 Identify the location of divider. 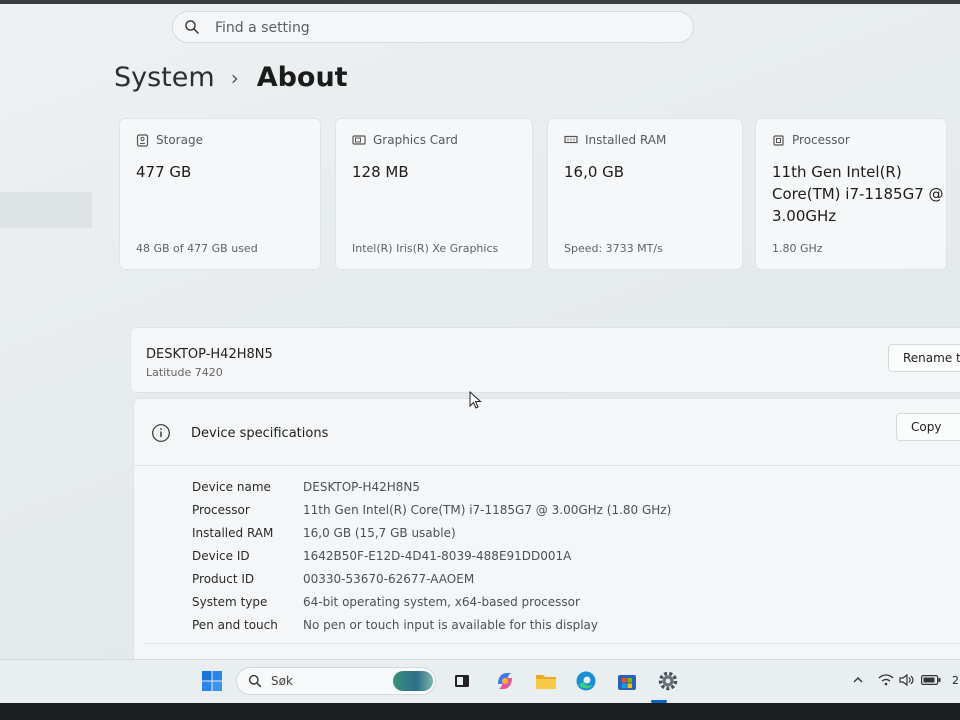
(552, 643).